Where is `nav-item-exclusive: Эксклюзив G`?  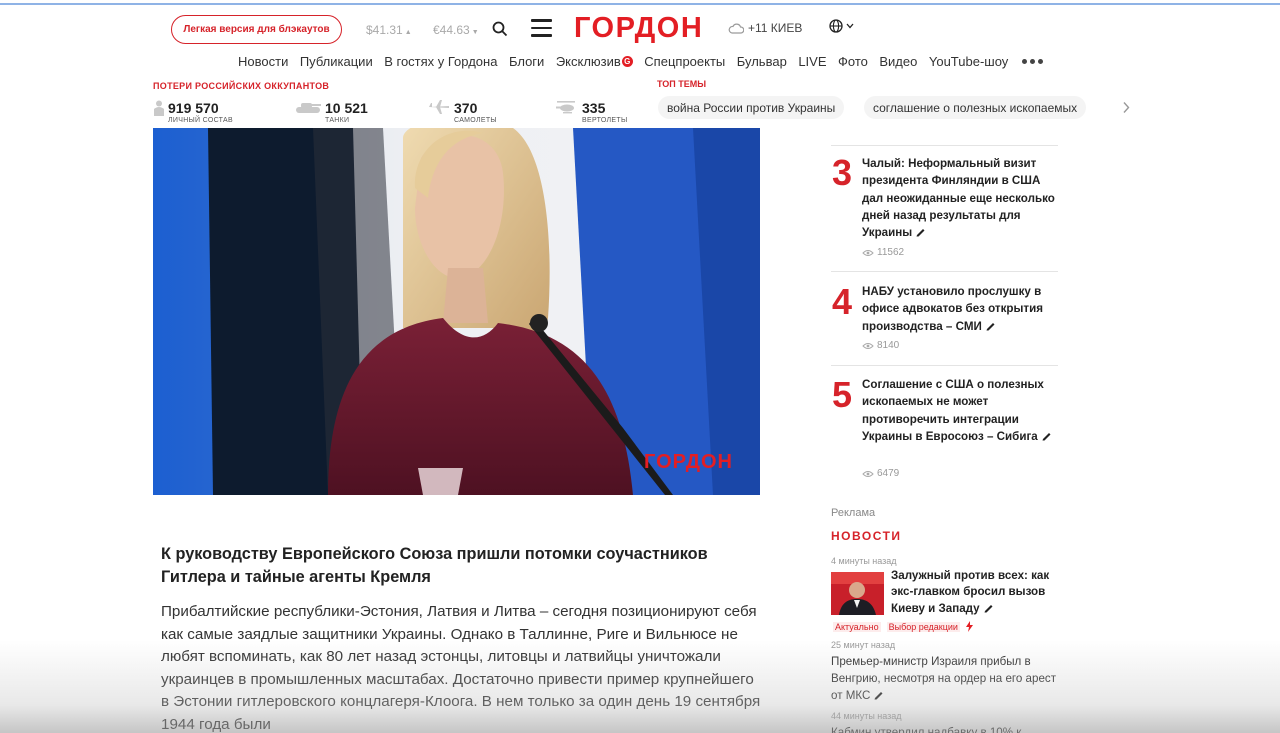
nav-item-exclusive: Эксклюзив G is located at coordinates (594, 61).